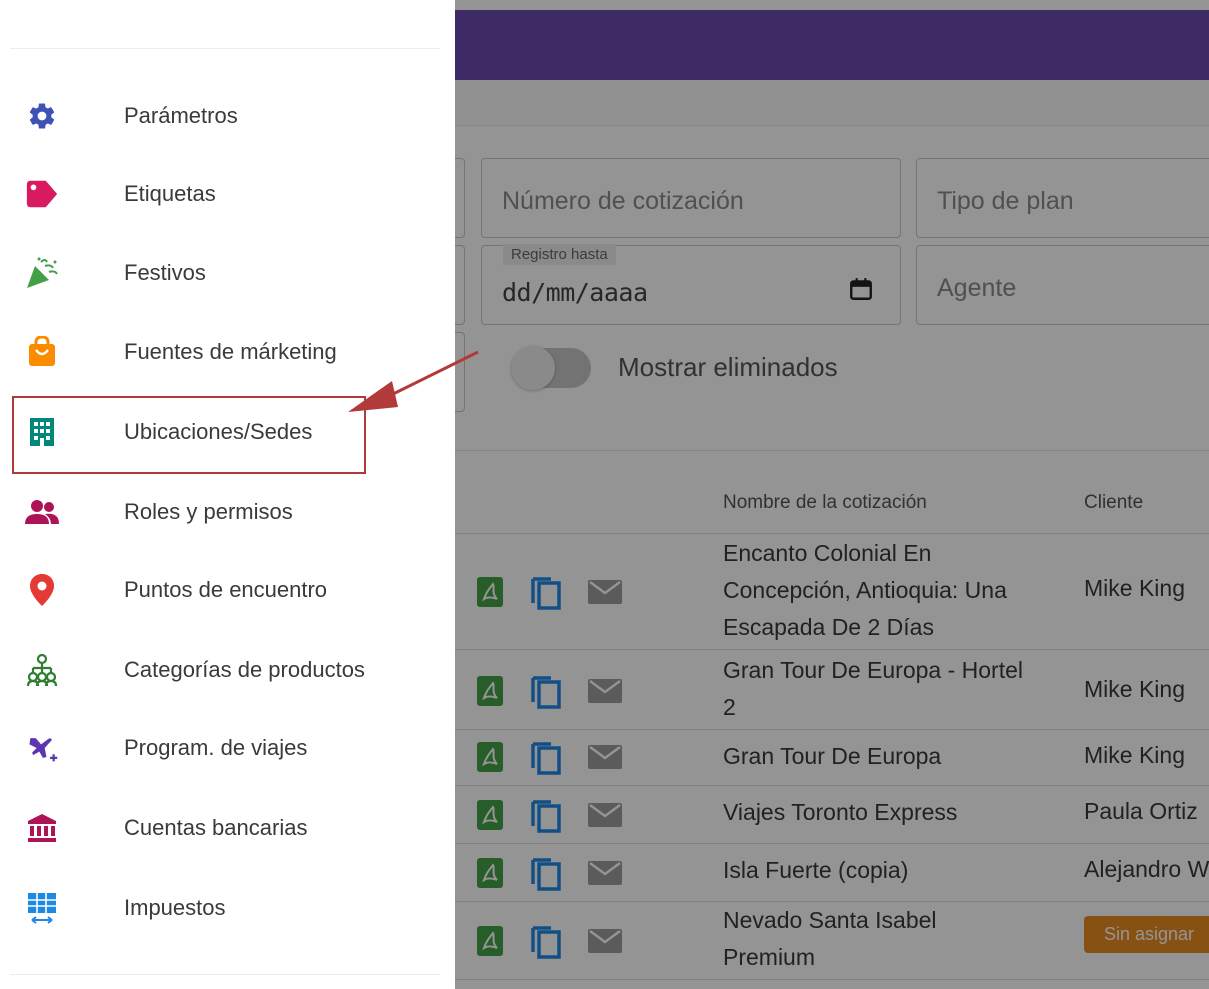 Image resolution: width=1209 pixels, height=989 pixels. What do you see at coordinates (42, 590) in the screenshot?
I see `map-pin-icon` at bounding box center [42, 590].